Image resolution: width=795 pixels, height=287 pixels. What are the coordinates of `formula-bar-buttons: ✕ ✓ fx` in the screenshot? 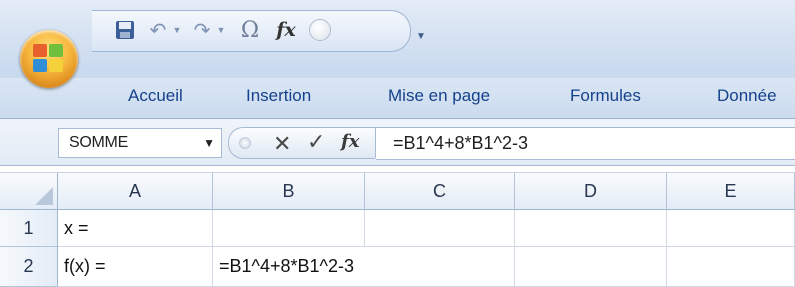 It's located at (301, 143).